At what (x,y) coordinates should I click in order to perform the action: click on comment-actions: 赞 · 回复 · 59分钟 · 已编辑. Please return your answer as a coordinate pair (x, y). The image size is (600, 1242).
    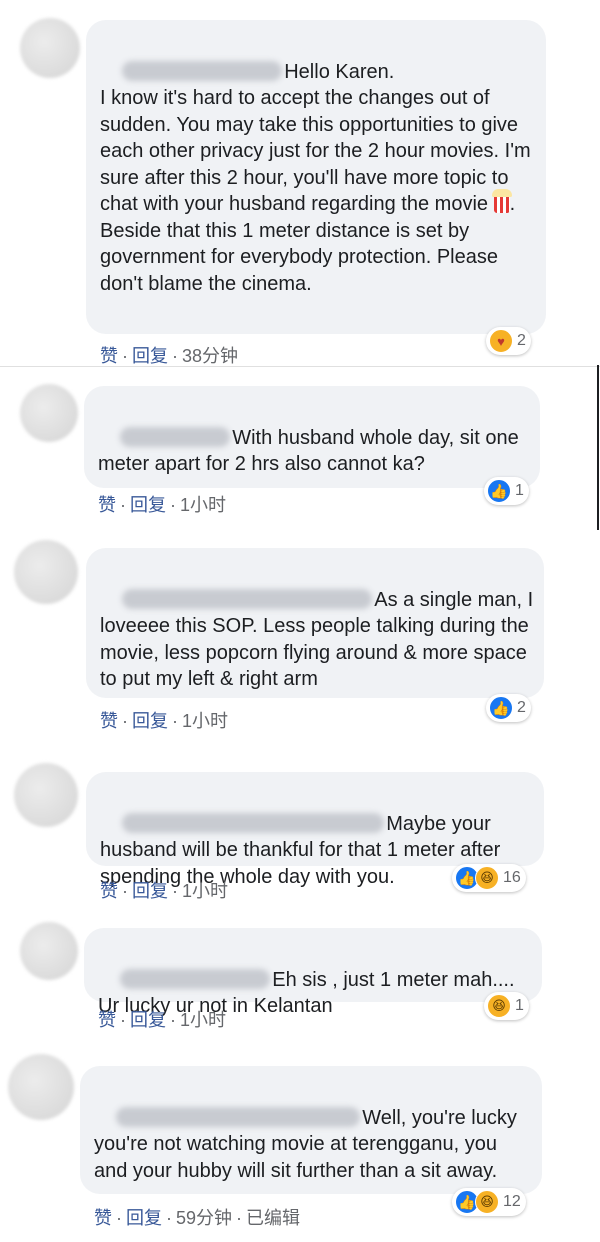
    Looking at the image, I should click on (197, 1218).